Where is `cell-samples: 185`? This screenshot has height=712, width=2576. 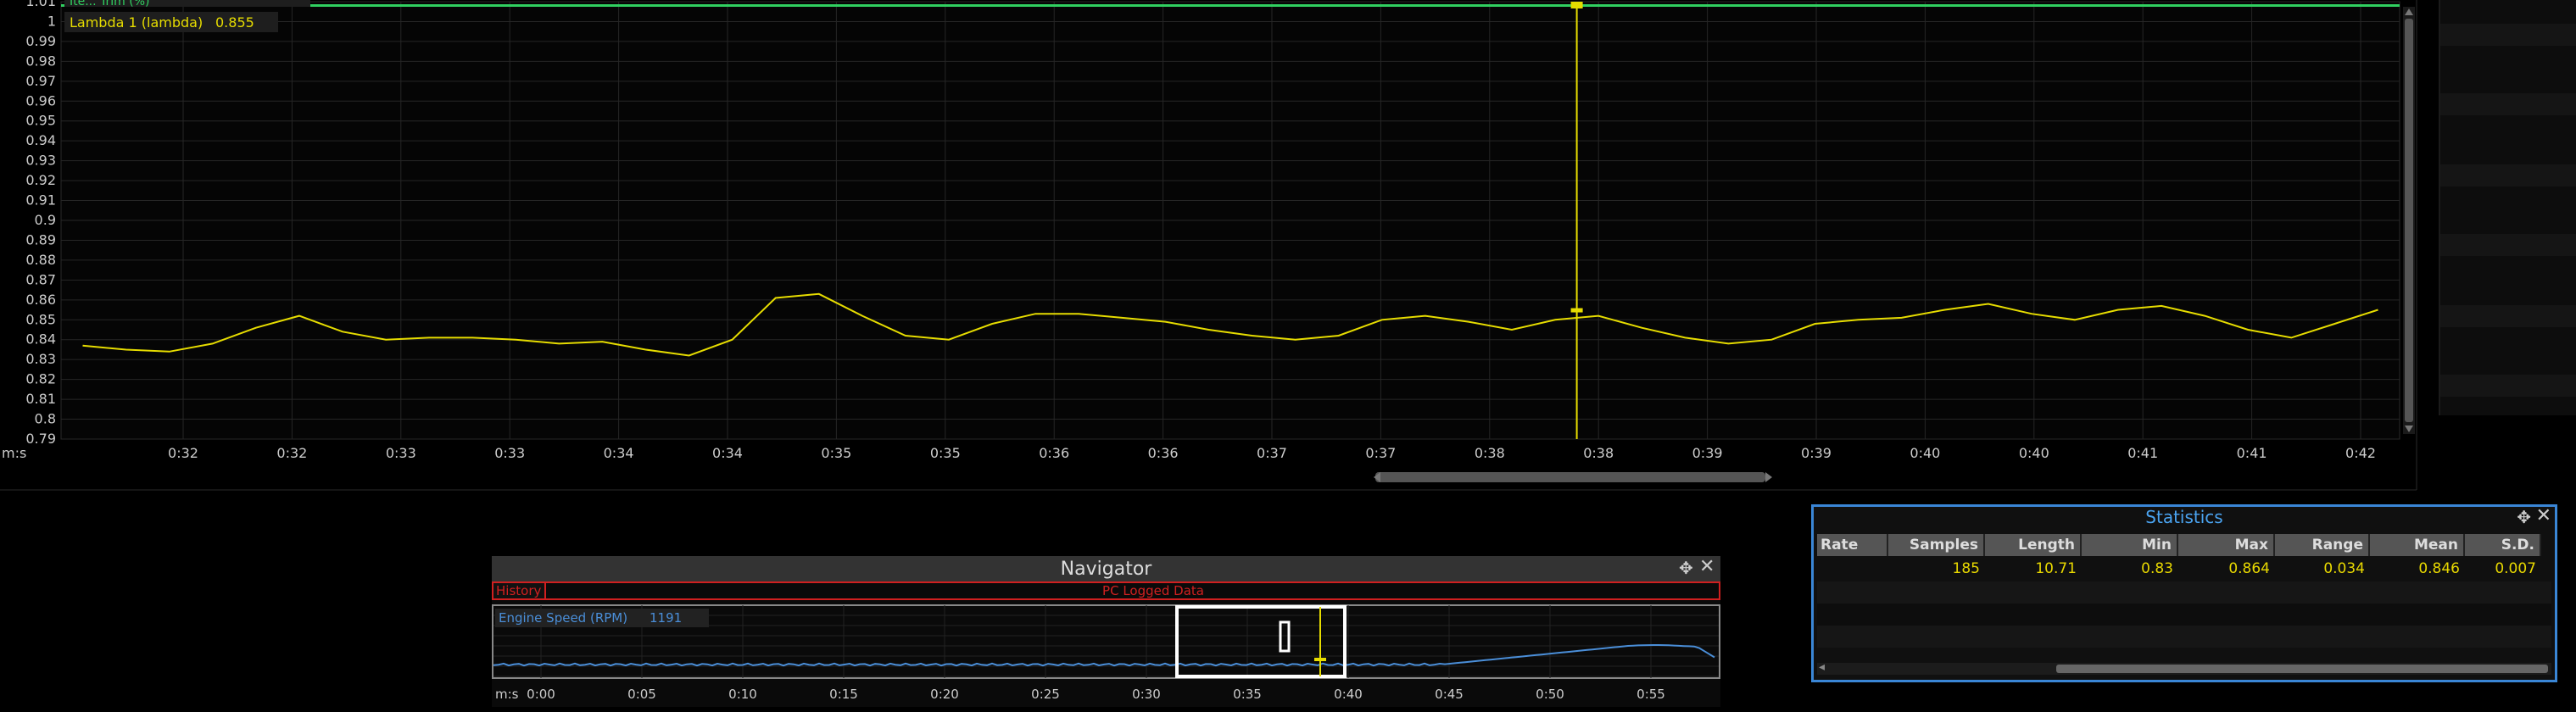
cell-samples: 185 is located at coordinates (1966, 568).